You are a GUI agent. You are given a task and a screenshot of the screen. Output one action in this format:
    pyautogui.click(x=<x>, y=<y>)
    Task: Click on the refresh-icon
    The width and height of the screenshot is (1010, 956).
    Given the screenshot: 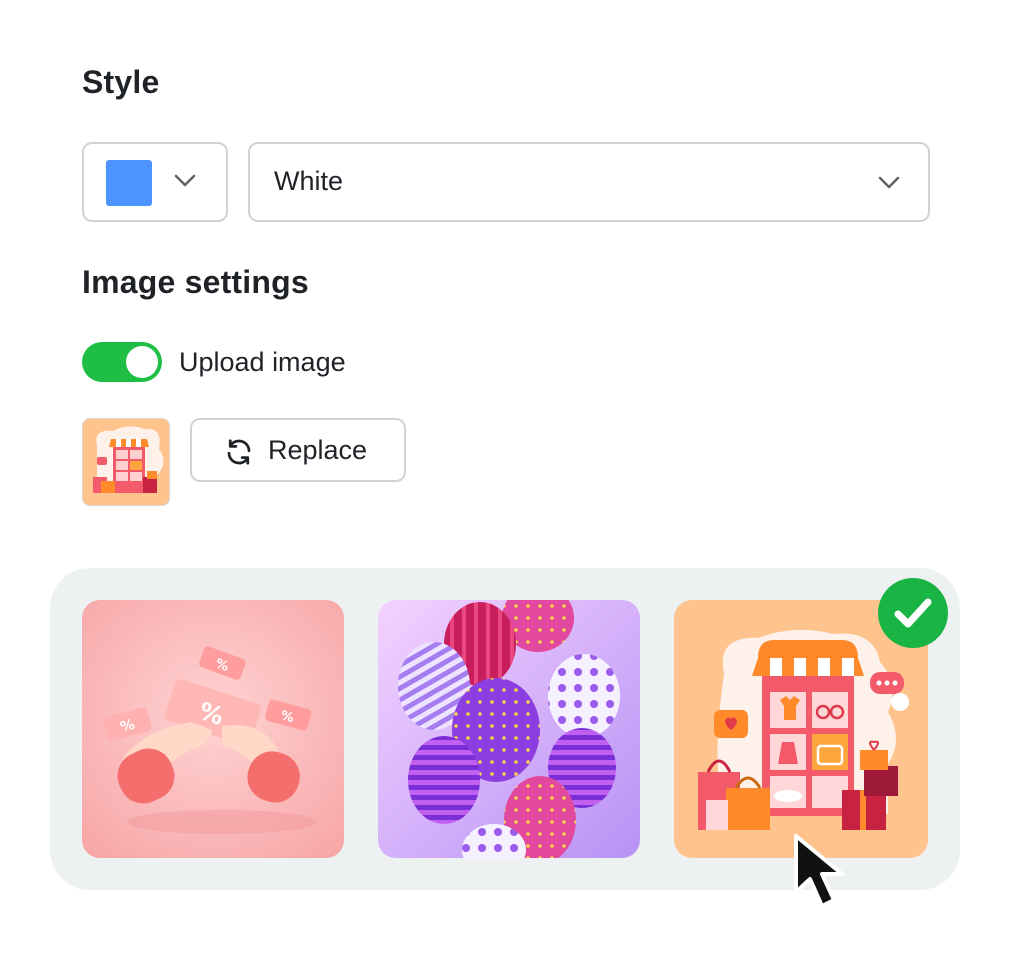 What is the action you would take?
    pyautogui.click(x=239, y=452)
    